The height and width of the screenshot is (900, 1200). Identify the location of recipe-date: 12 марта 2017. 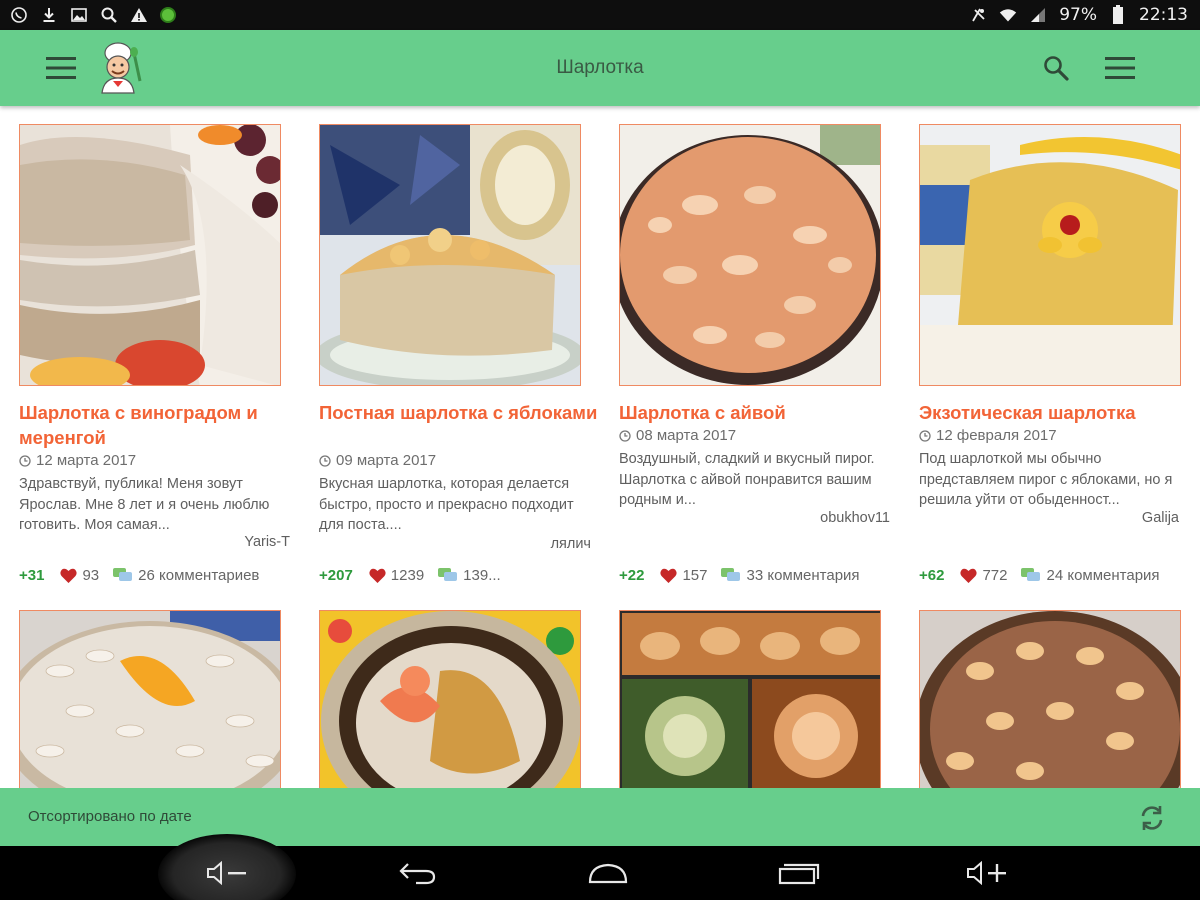
(150, 460).